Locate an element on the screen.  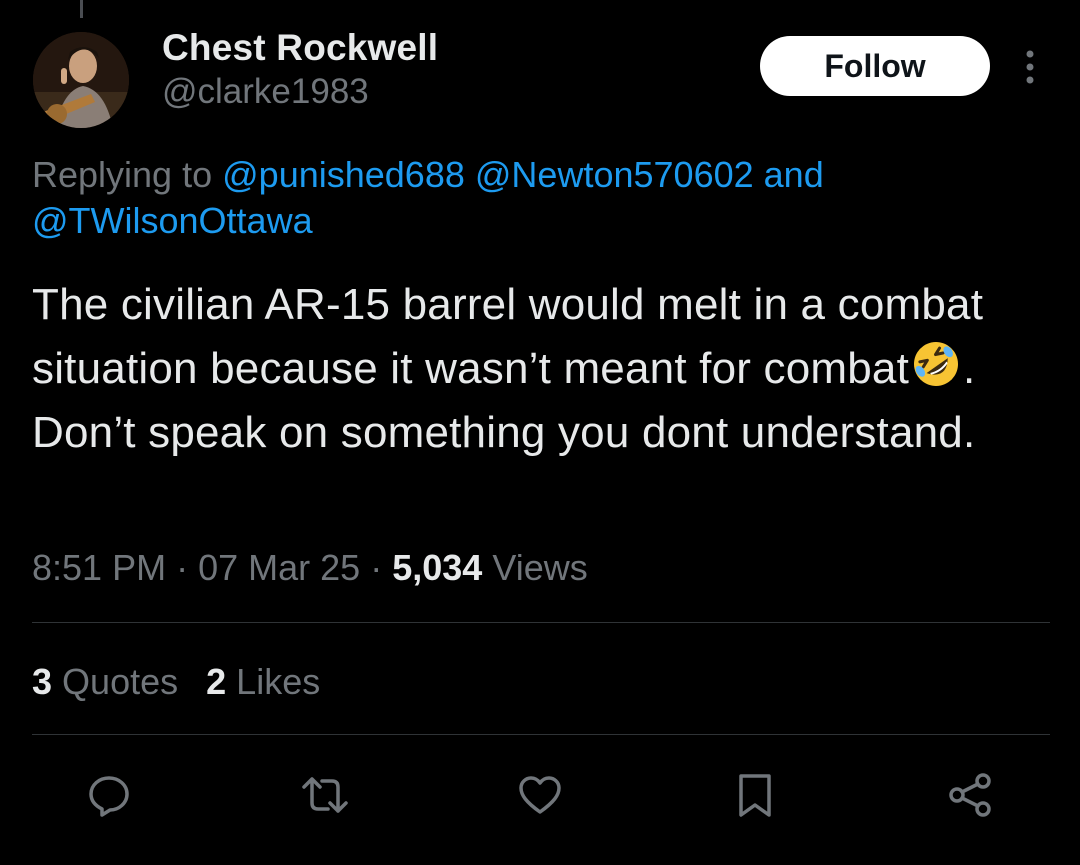
mention-conjunction: and is located at coordinates (794, 174).